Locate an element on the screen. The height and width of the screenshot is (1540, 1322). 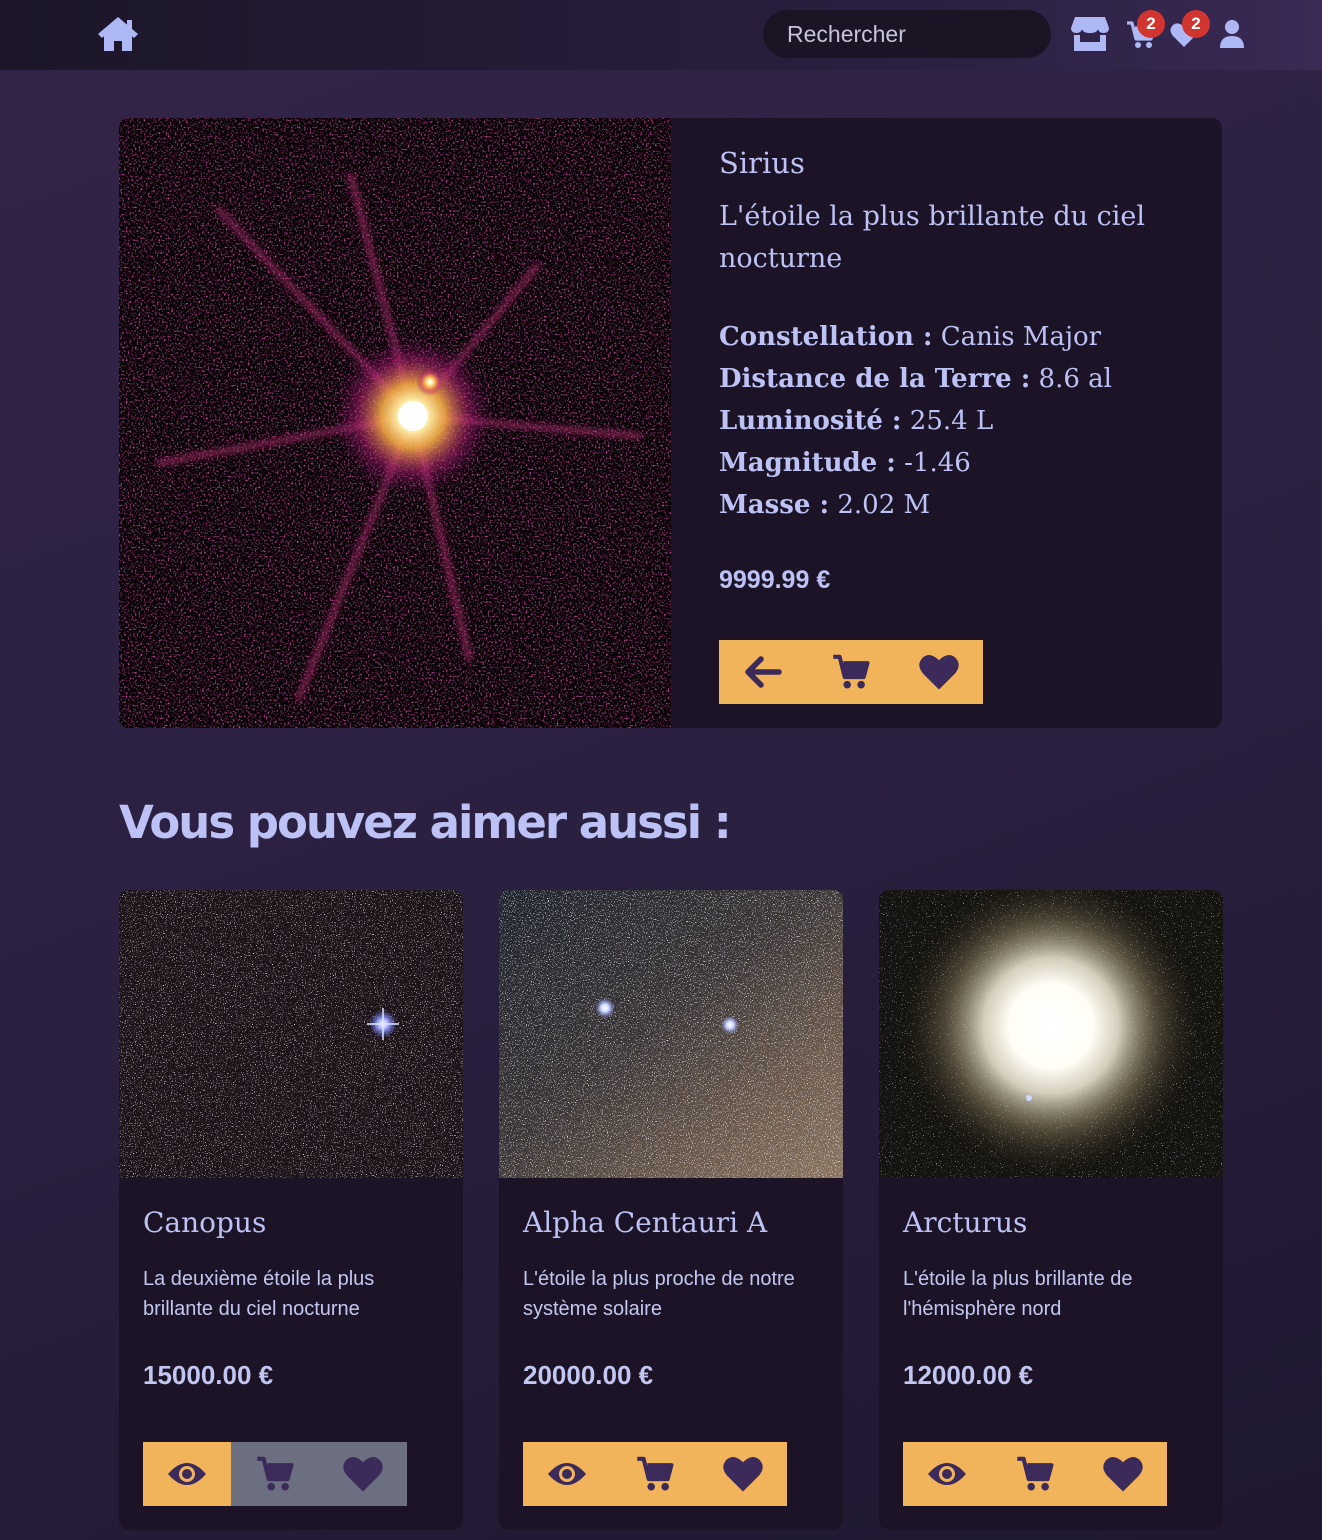
card-name: Canopus is located at coordinates (205, 1222).